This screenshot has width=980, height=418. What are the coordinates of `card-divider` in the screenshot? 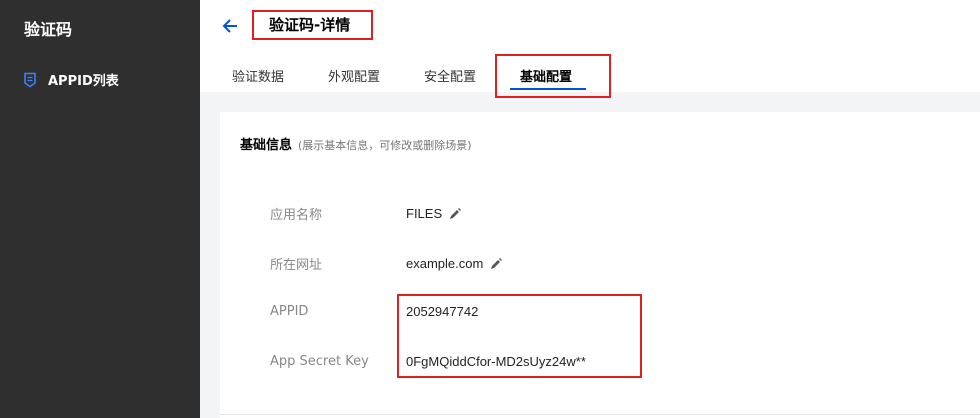 It's located at (600, 414).